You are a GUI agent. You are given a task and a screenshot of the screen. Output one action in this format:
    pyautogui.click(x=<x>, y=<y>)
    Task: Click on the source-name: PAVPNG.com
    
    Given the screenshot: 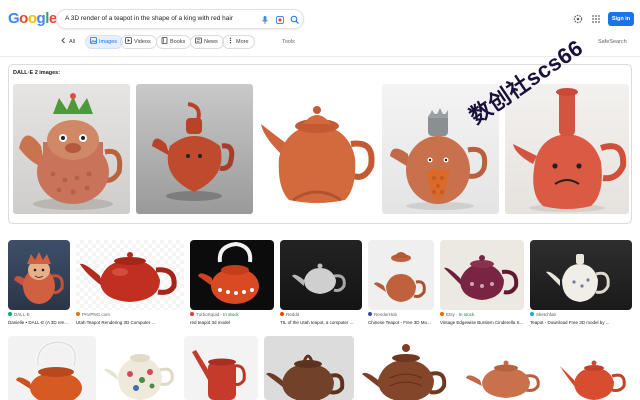 What is the action you would take?
    pyautogui.click(x=96, y=314)
    